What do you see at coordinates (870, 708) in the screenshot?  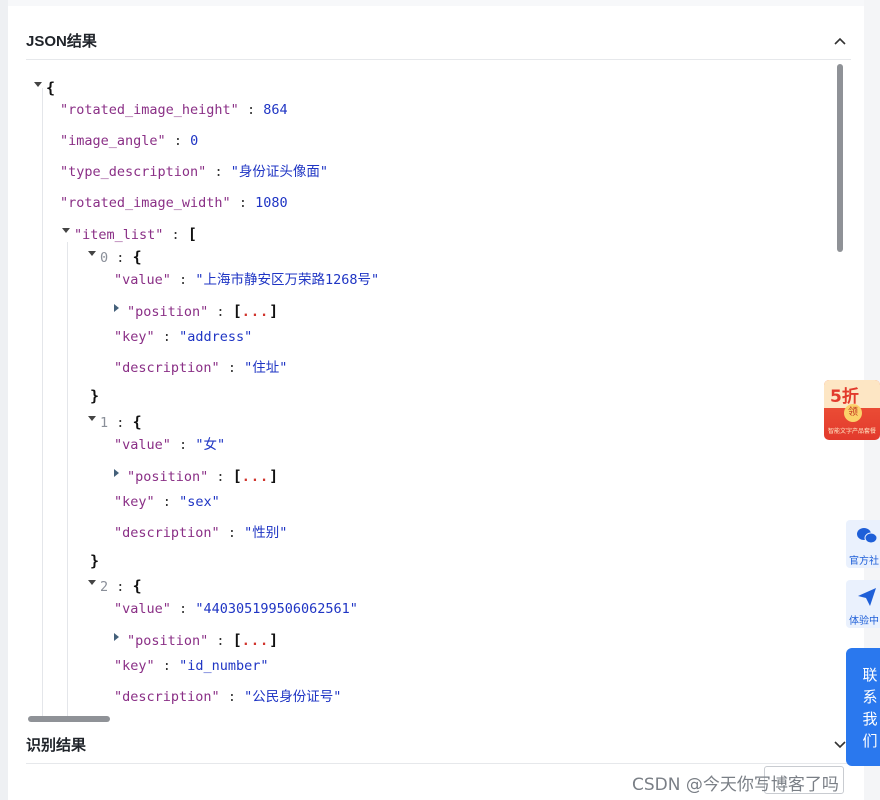 I see `contact-us-label: 联系我们` at bounding box center [870, 708].